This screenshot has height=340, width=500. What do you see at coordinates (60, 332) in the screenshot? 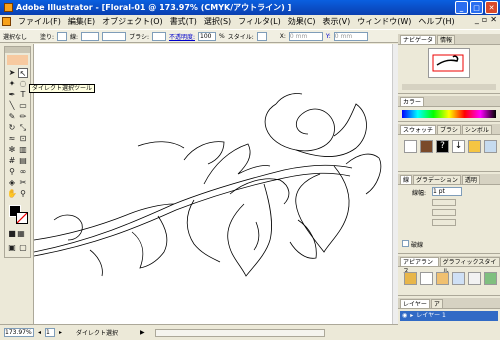
I see `page-next-button: ▸` at bounding box center [60, 332].